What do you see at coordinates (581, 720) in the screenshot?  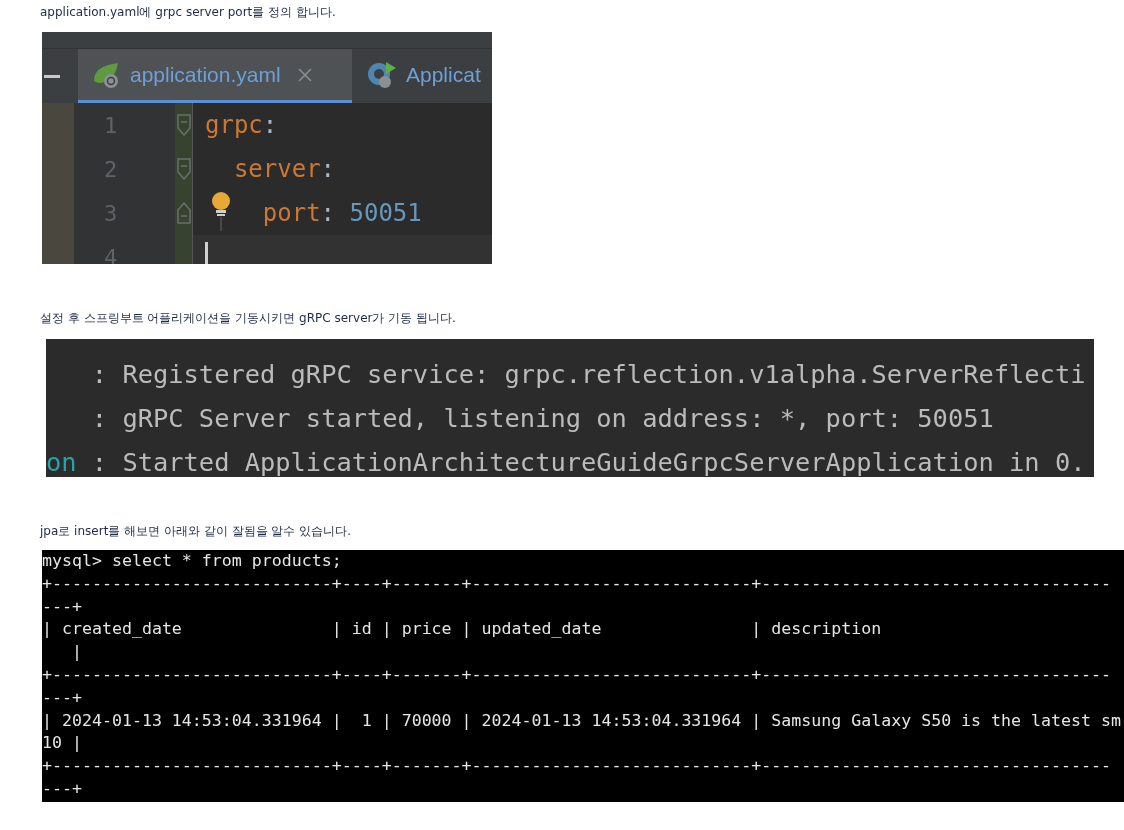 I see `terminal-line: | 2024-01-13 14:53:04.331964 | 1 | 70000 | 2024-01-13 14:53:04.331964 | Samsung Galaxy S50 is the latest sm` at bounding box center [581, 720].